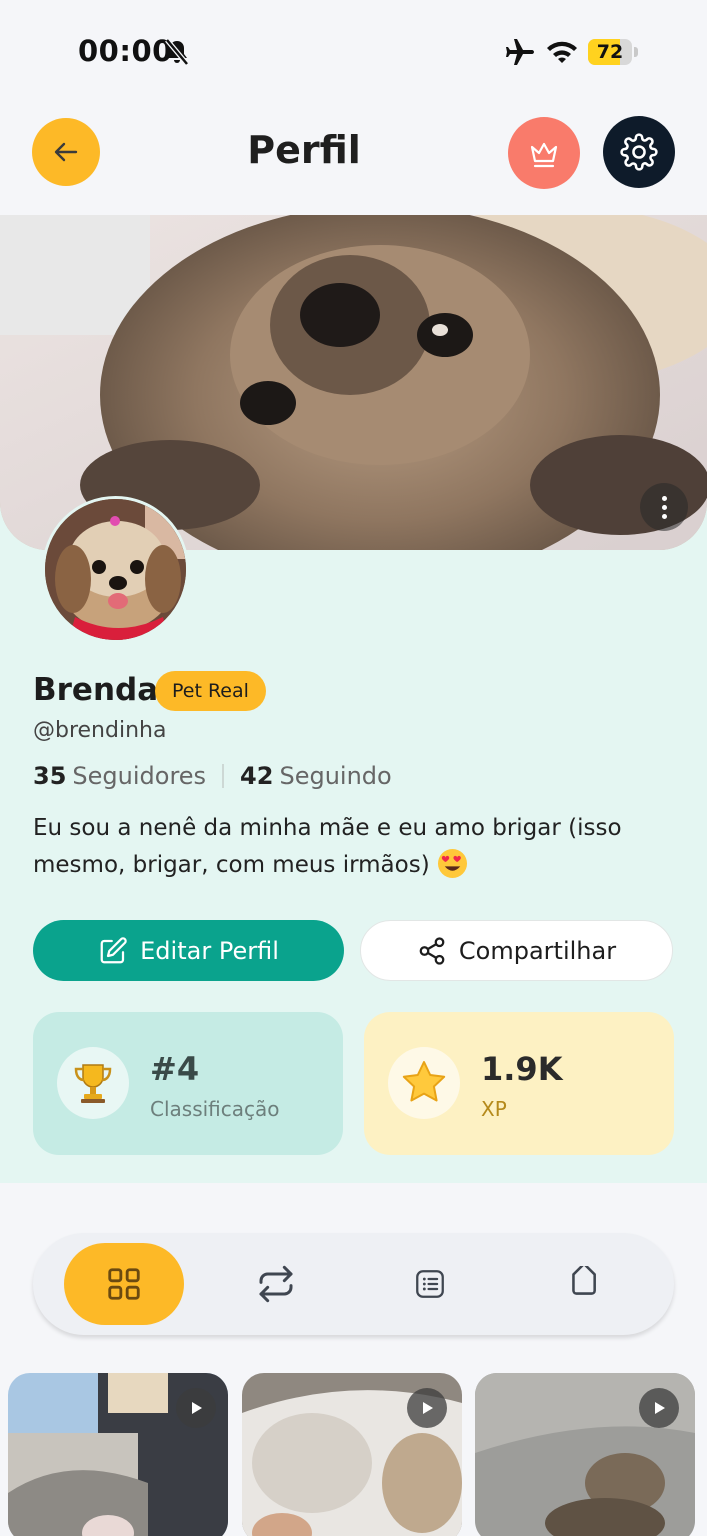 The height and width of the screenshot is (1536, 707). I want to click on profile-name: Brenda, so click(96, 690).